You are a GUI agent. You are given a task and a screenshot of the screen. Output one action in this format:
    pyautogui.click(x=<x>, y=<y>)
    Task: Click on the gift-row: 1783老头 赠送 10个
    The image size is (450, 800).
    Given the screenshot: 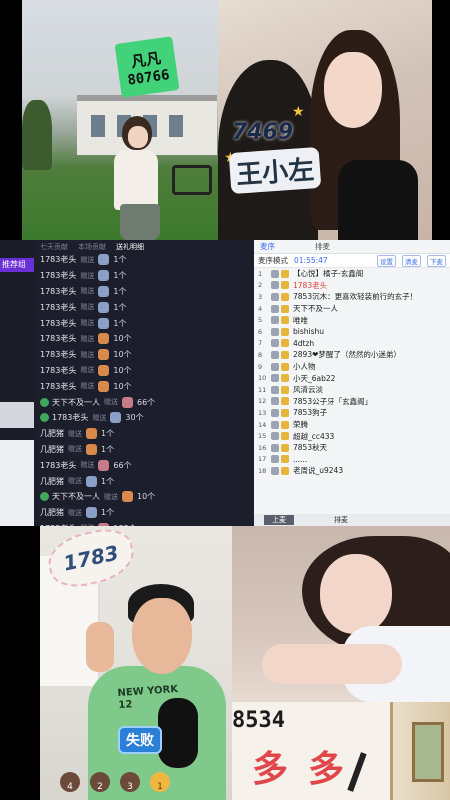 What is the action you would take?
    pyautogui.click(x=144, y=371)
    